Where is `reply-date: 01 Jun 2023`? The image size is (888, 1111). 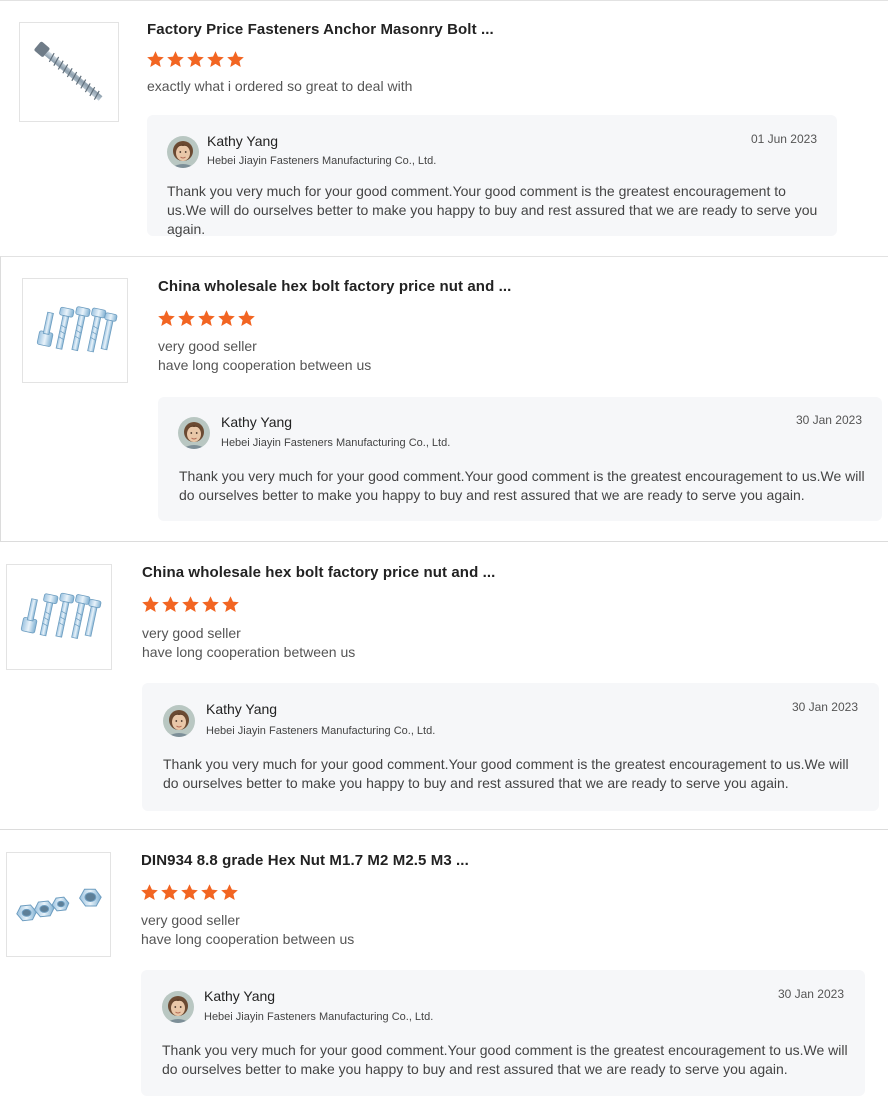
reply-date: 01 Jun 2023 is located at coordinates (783, 139).